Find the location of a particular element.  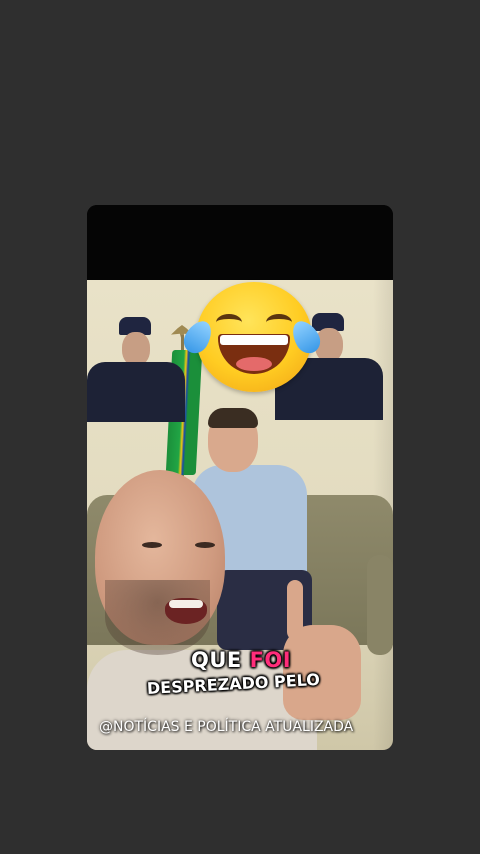

sofa-arm is located at coordinates (380, 605).